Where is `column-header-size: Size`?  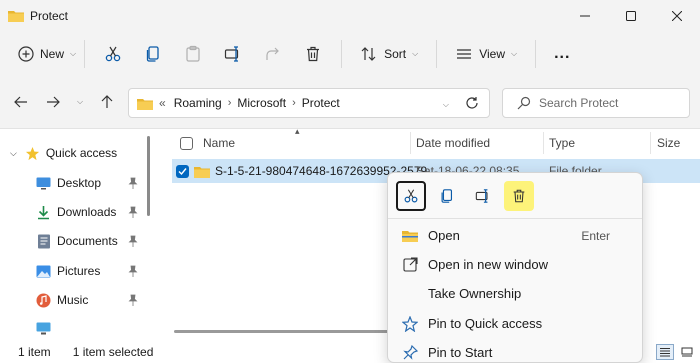
column-header-size: Size is located at coordinates (668, 143).